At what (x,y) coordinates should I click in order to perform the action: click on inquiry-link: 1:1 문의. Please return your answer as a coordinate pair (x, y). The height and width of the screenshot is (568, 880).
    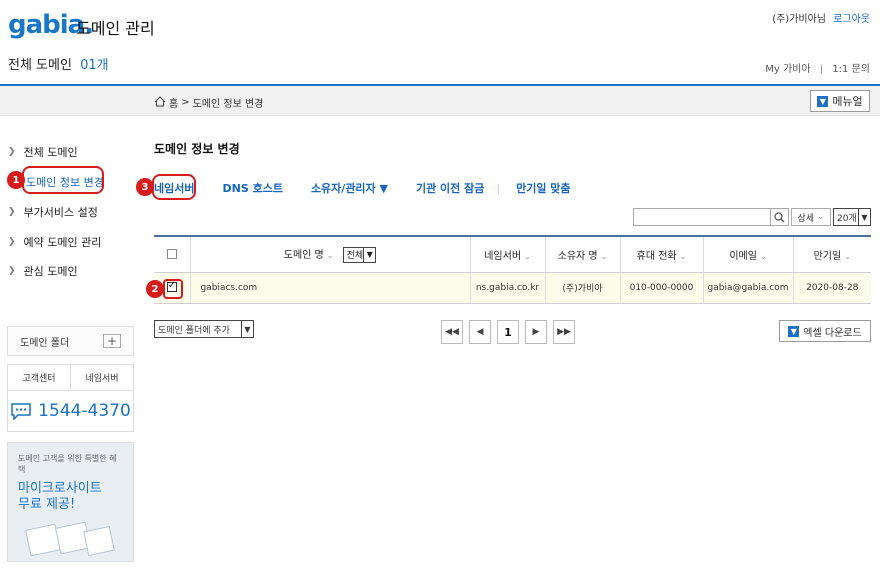
    Looking at the image, I should click on (851, 69).